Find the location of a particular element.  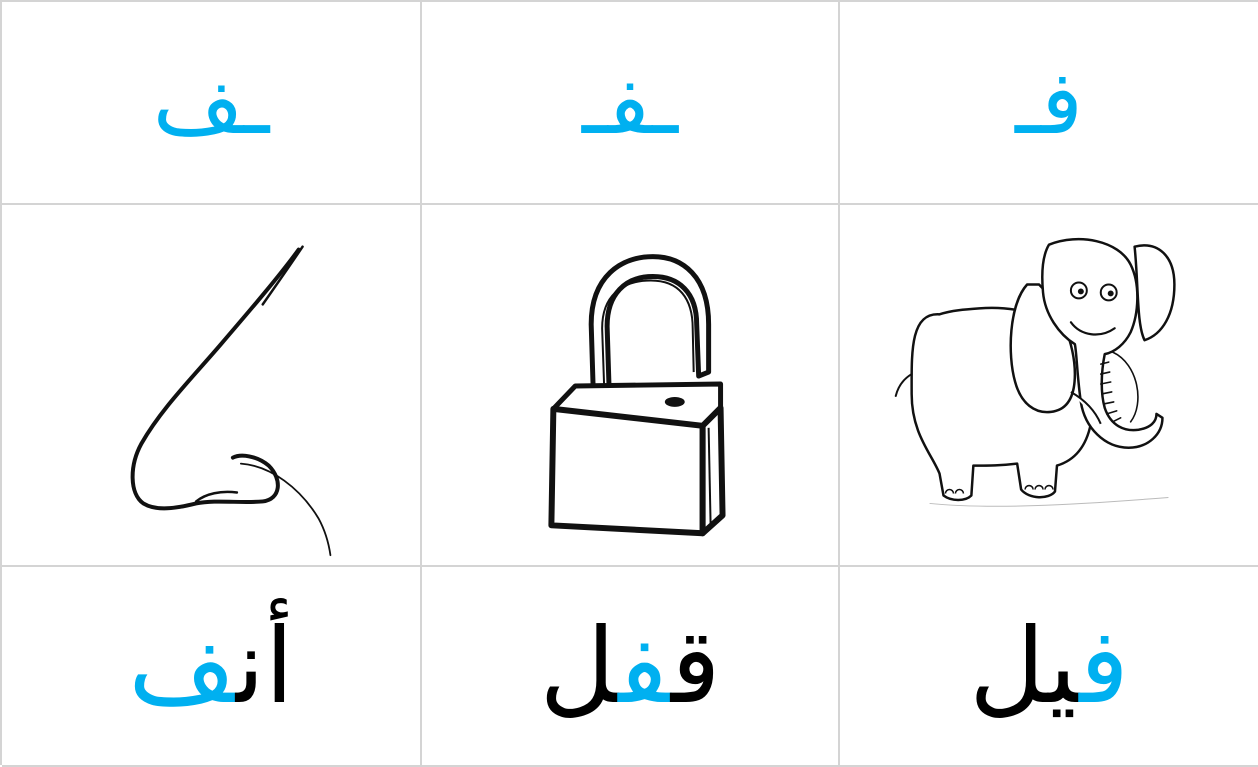

padlock-icon is located at coordinates (637, 395).